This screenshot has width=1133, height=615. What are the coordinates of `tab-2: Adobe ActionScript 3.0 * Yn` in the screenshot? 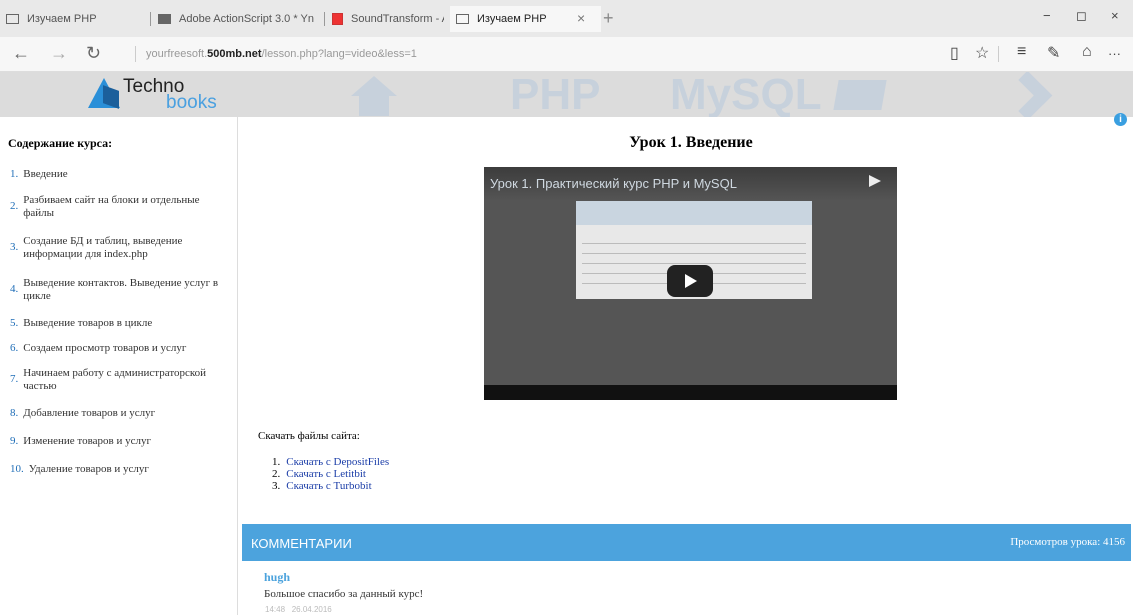 It's located at (239, 19).